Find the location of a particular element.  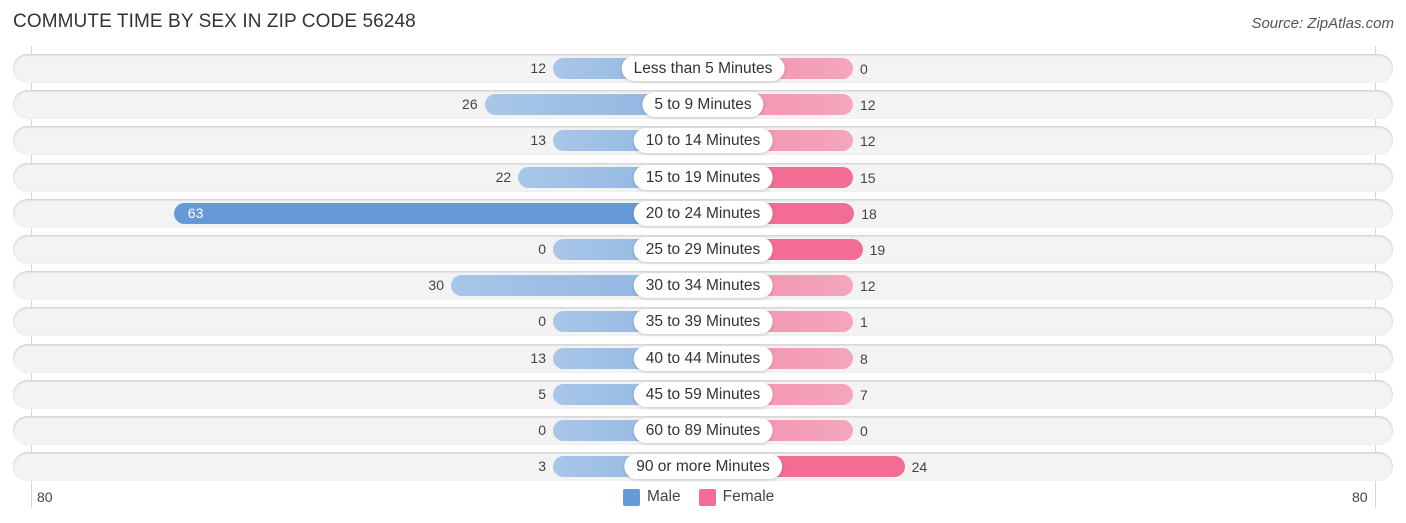

category-label: 25 to 29 Minutes is located at coordinates (703, 249).